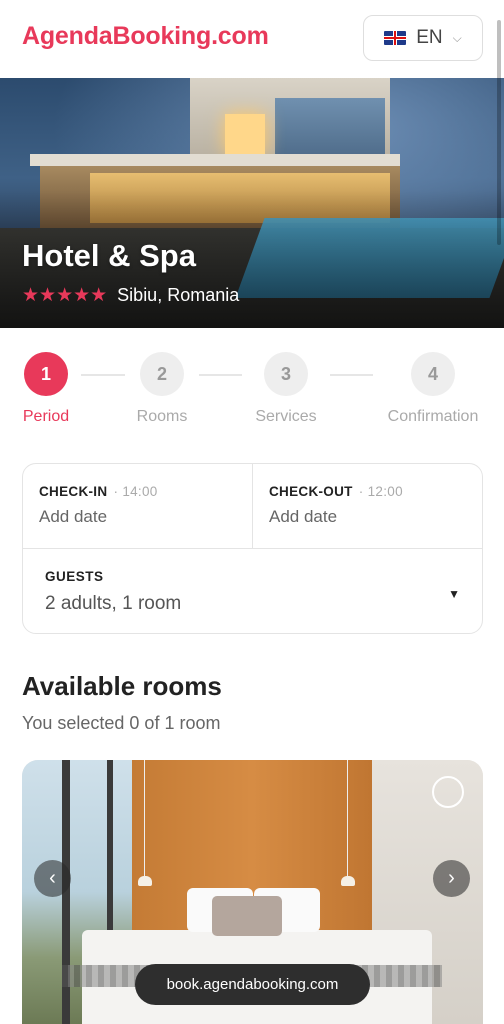 The width and height of the screenshot is (504, 1024). What do you see at coordinates (286, 416) in the screenshot?
I see `step-label: Services` at bounding box center [286, 416].